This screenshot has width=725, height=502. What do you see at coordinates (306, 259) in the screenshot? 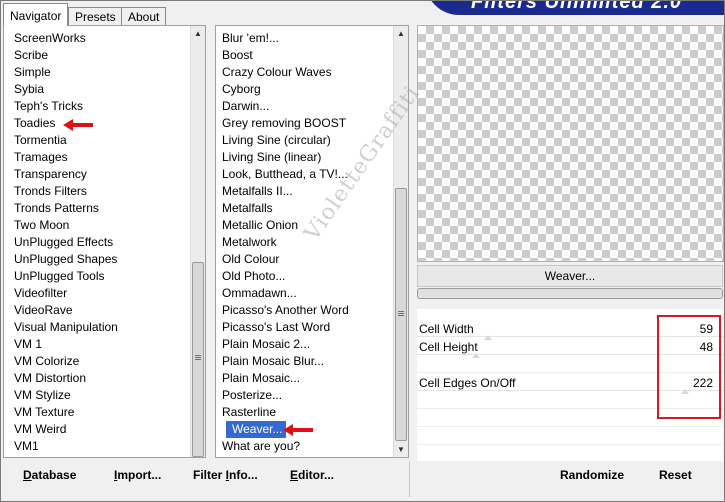
I see `filter-item: Old Colour` at bounding box center [306, 259].